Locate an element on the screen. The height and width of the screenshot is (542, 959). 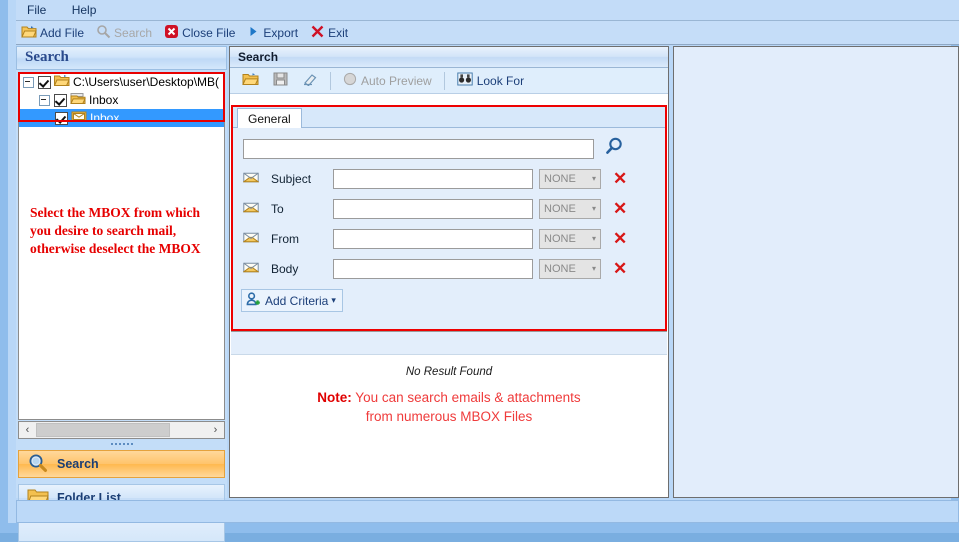
add-criteria-label: Add Criteria is located at coordinates (297, 300).